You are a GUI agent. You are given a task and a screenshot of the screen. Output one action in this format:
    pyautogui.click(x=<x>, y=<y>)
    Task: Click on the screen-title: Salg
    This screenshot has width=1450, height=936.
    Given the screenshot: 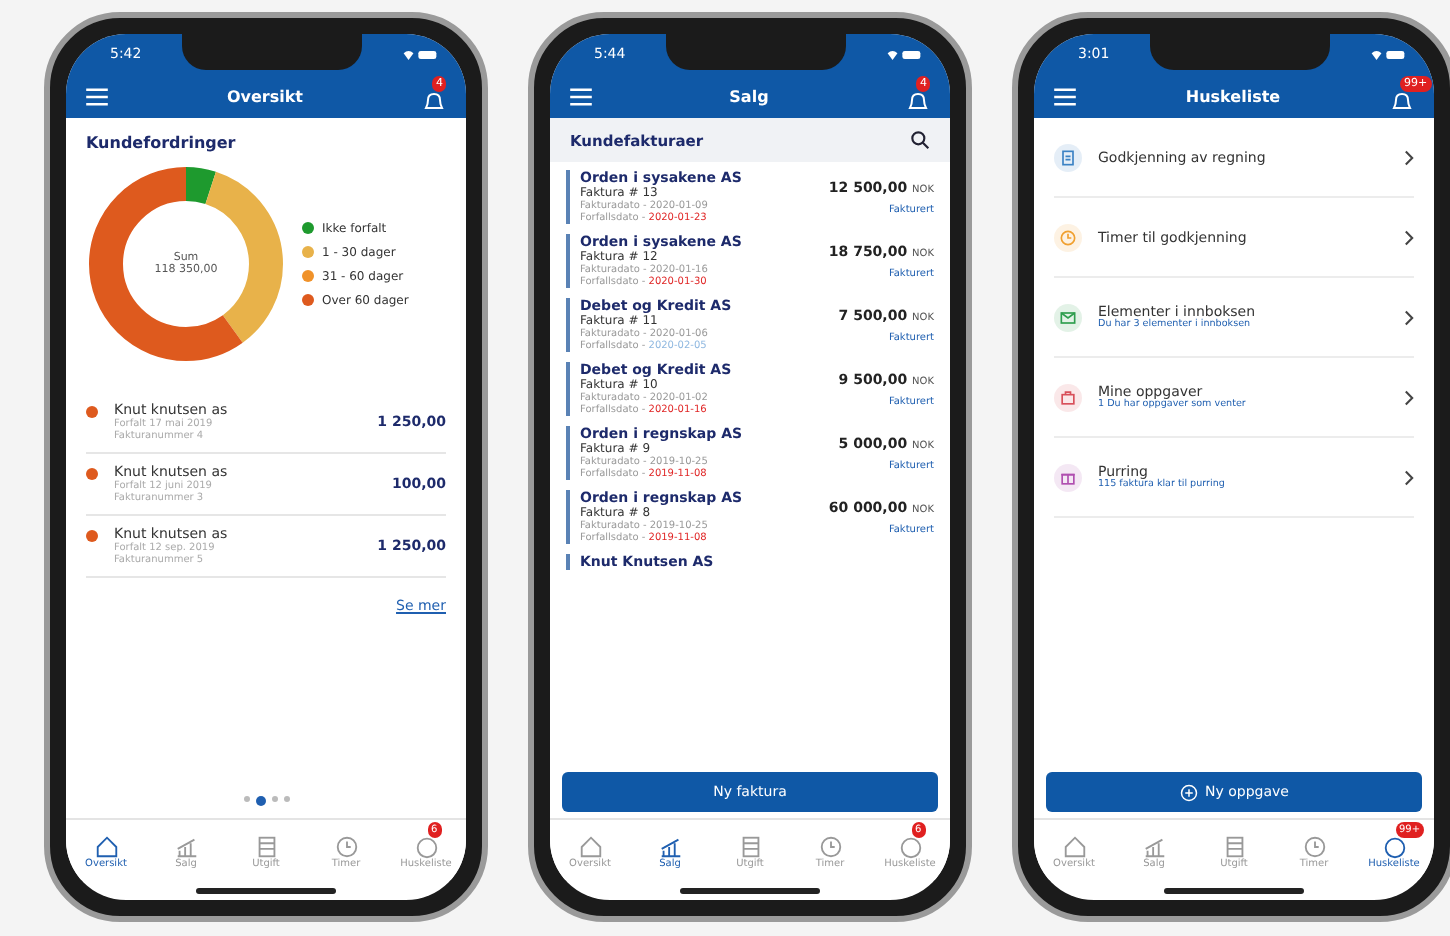 What is the action you would take?
    pyautogui.click(x=749, y=96)
    